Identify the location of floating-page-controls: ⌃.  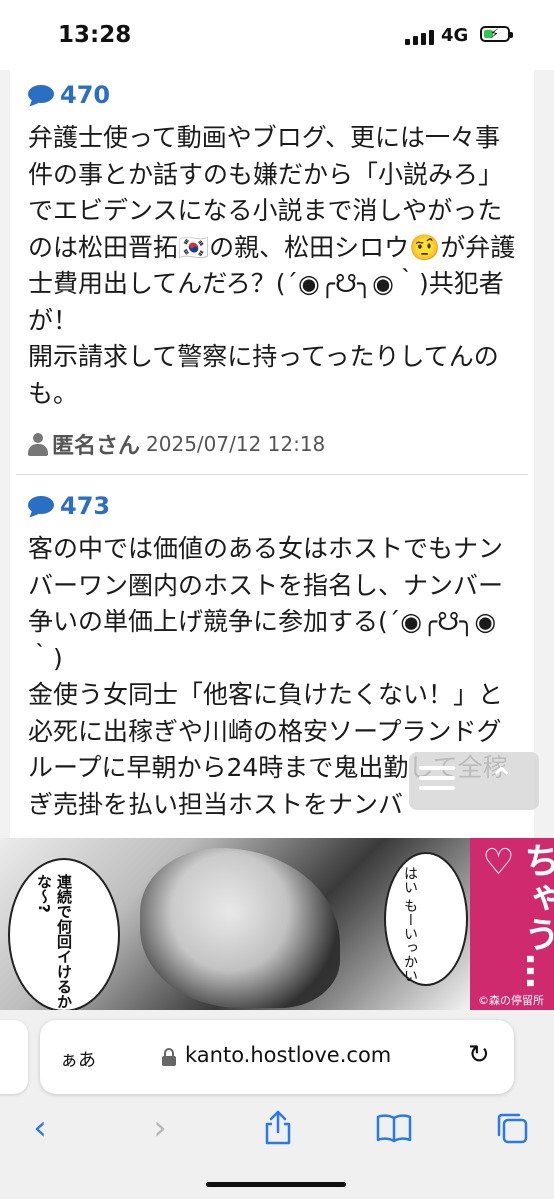
(474, 781).